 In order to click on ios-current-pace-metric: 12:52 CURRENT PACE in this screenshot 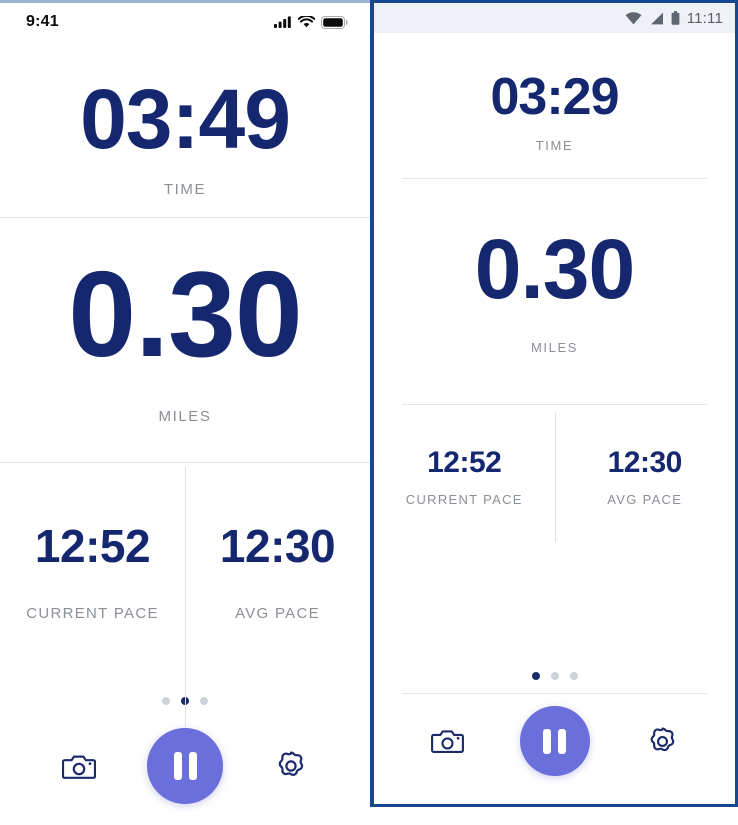, I will do `click(92, 572)`.